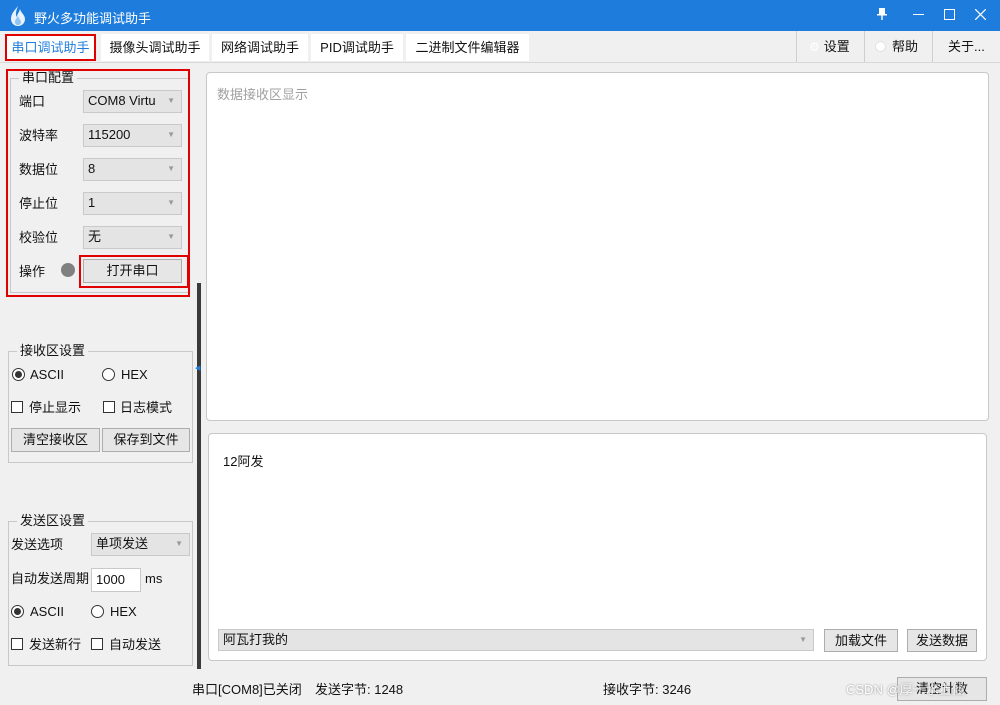 The width and height of the screenshot is (1000, 705). Describe the element at coordinates (359, 689) in the screenshot. I see `sent-bytes: 发送字节: 1248` at that location.